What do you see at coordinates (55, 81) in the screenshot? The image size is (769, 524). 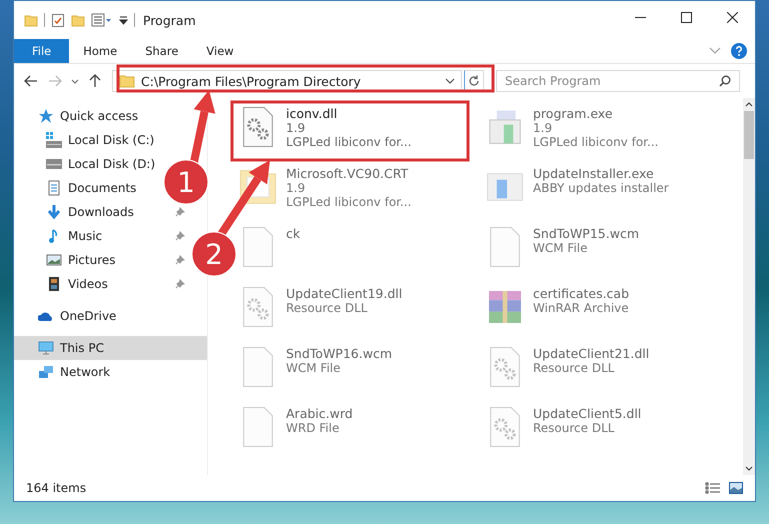 I see `forward-arrow-icon` at bounding box center [55, 81].